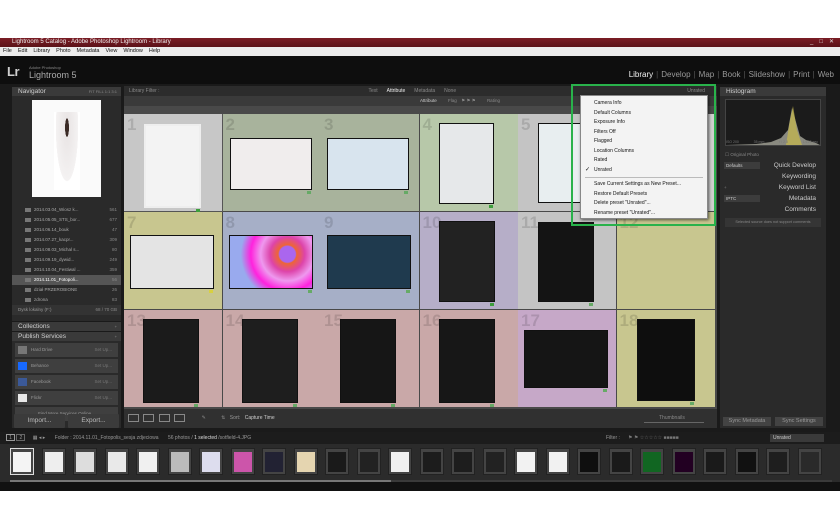 The image size is (840, 530). Describe the element at coordinates (773, 187) in the screenshot. I see `keyword-list-header: + Keyword List` at that location.